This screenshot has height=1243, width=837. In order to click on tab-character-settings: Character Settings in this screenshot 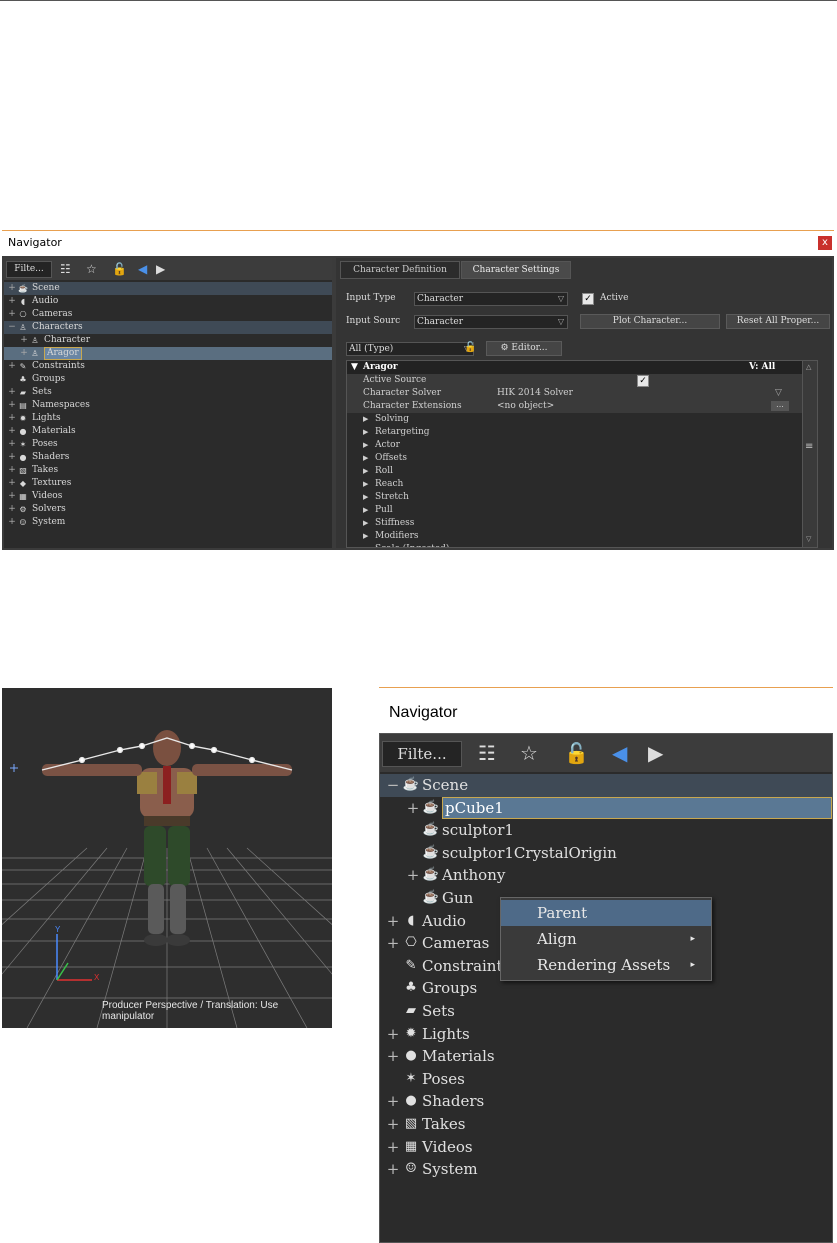, I will do `click(516, 270)`.